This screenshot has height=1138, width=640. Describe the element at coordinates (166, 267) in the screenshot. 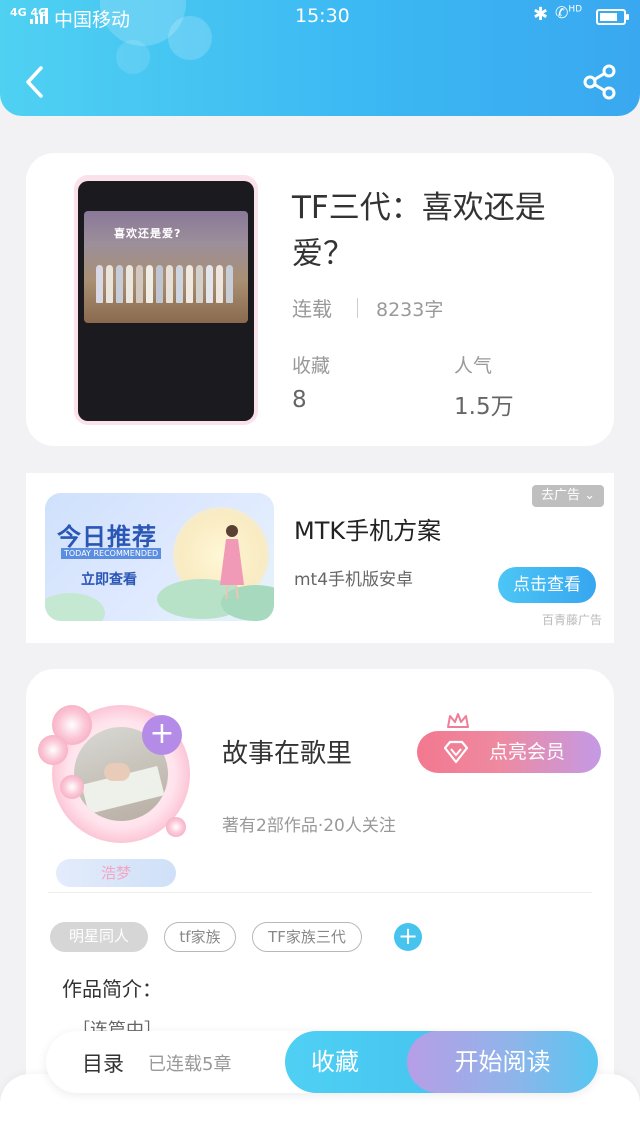

I see `cover-photo: 喜欢还是爱?` at that location.